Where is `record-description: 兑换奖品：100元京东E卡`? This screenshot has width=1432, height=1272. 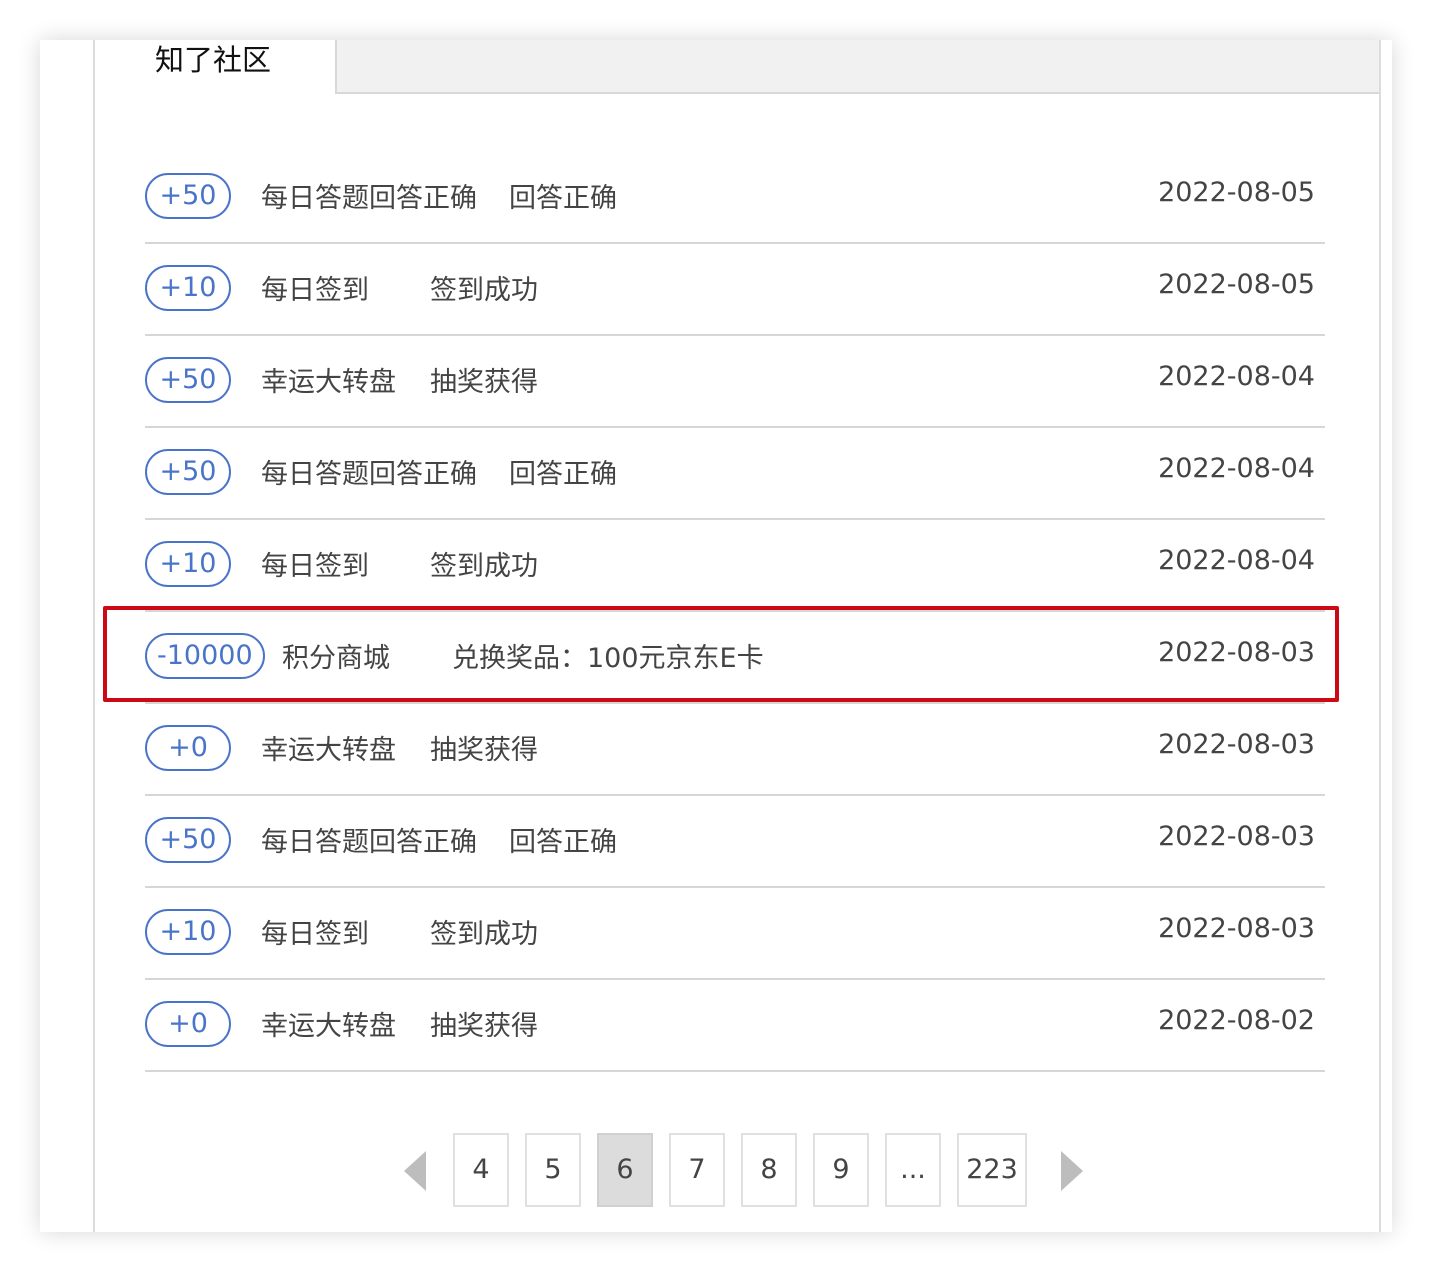
record-description: 兑换奖品：100元京东E卡 is located at coordinates (608, 658).